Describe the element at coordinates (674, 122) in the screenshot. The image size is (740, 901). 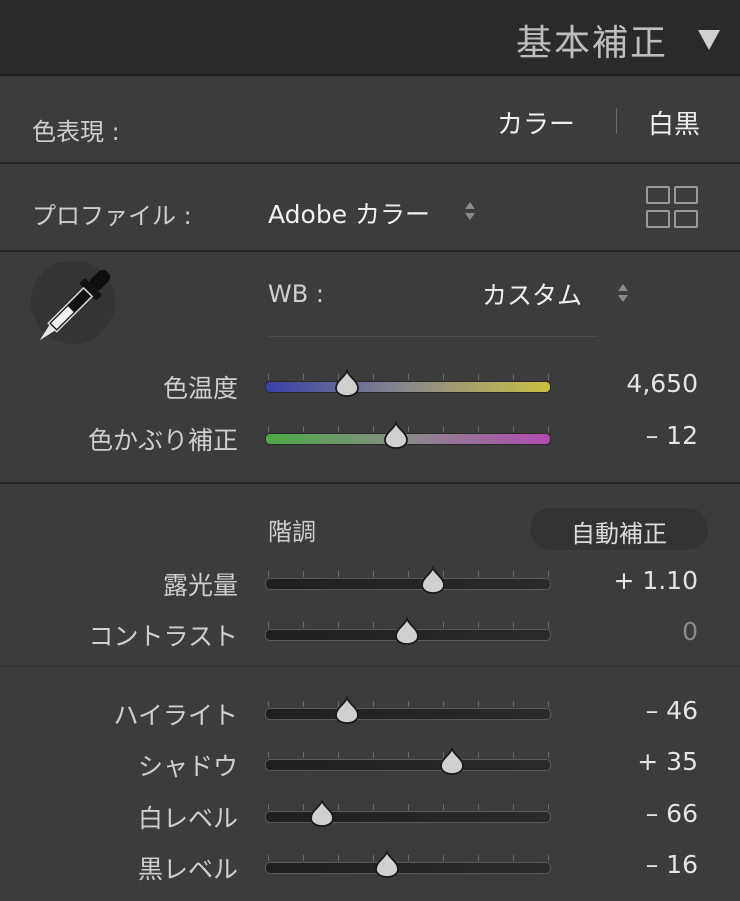
I see `treatment-bw-button: 白黒` at that location.